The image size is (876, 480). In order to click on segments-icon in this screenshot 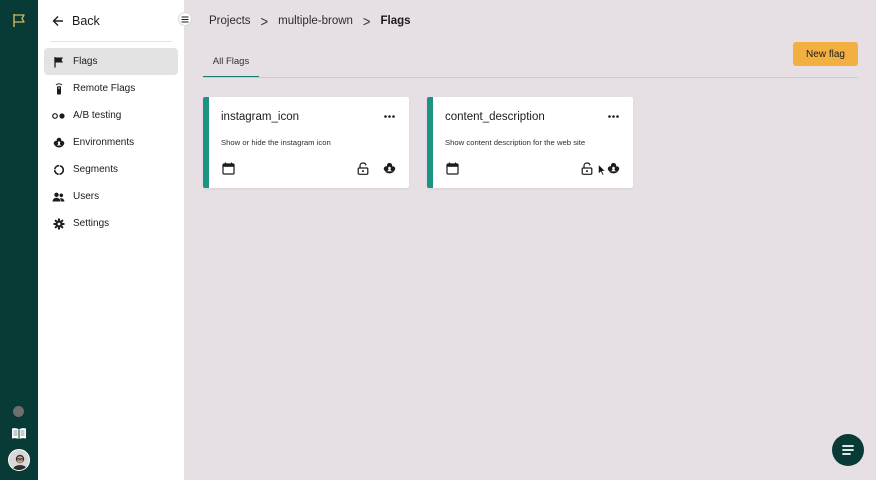, I will do `click(58, 169)`.